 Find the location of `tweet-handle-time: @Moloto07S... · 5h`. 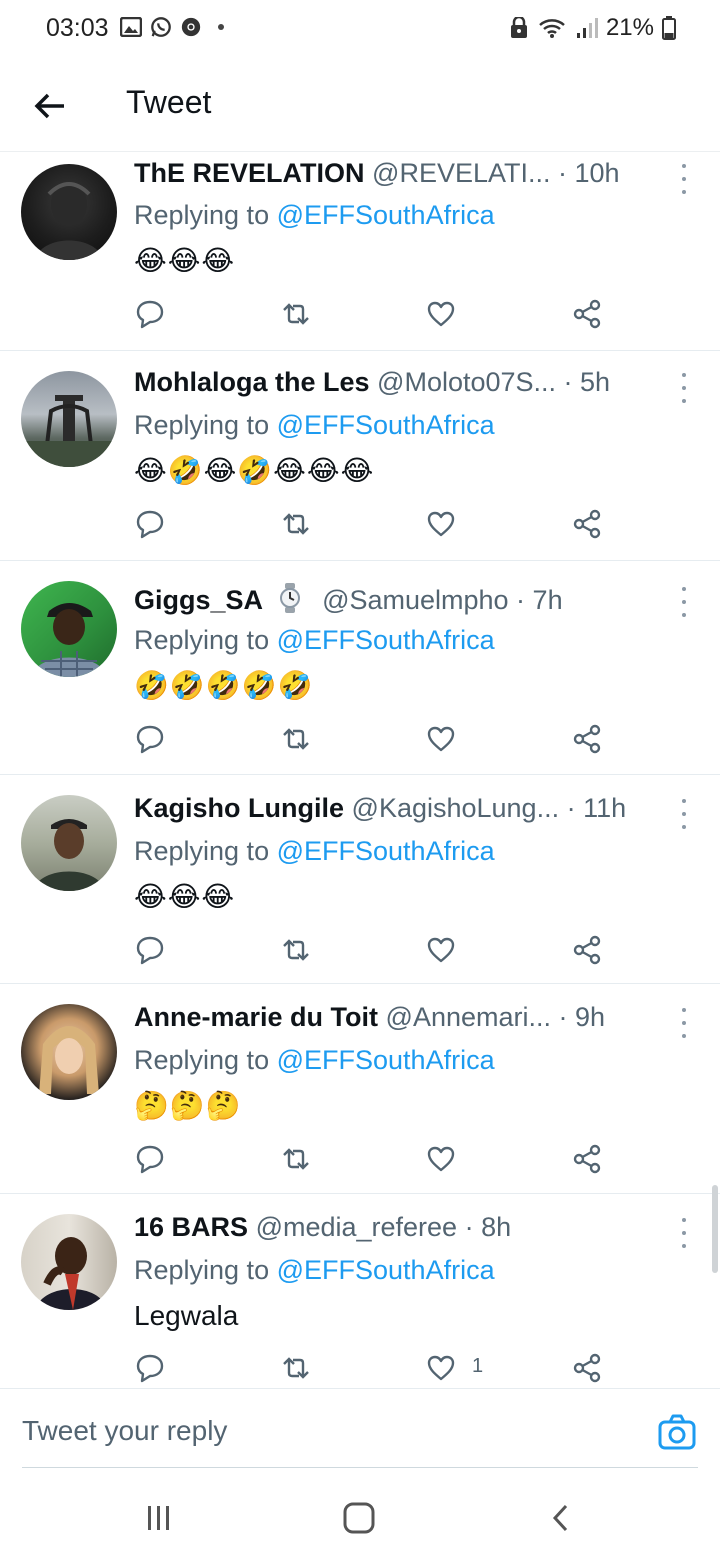

tweet-handle-time: @Moloto07S... · 5h is located at coordinates (494, 382).